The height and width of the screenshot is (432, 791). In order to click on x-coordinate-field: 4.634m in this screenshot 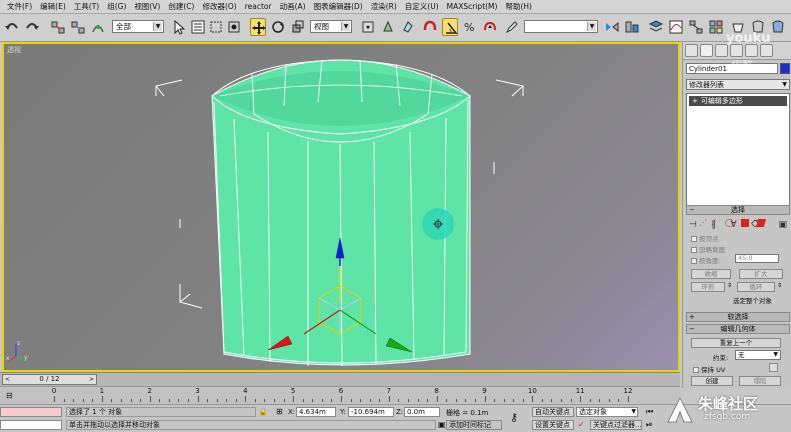, I will do `click(316, 412)`.